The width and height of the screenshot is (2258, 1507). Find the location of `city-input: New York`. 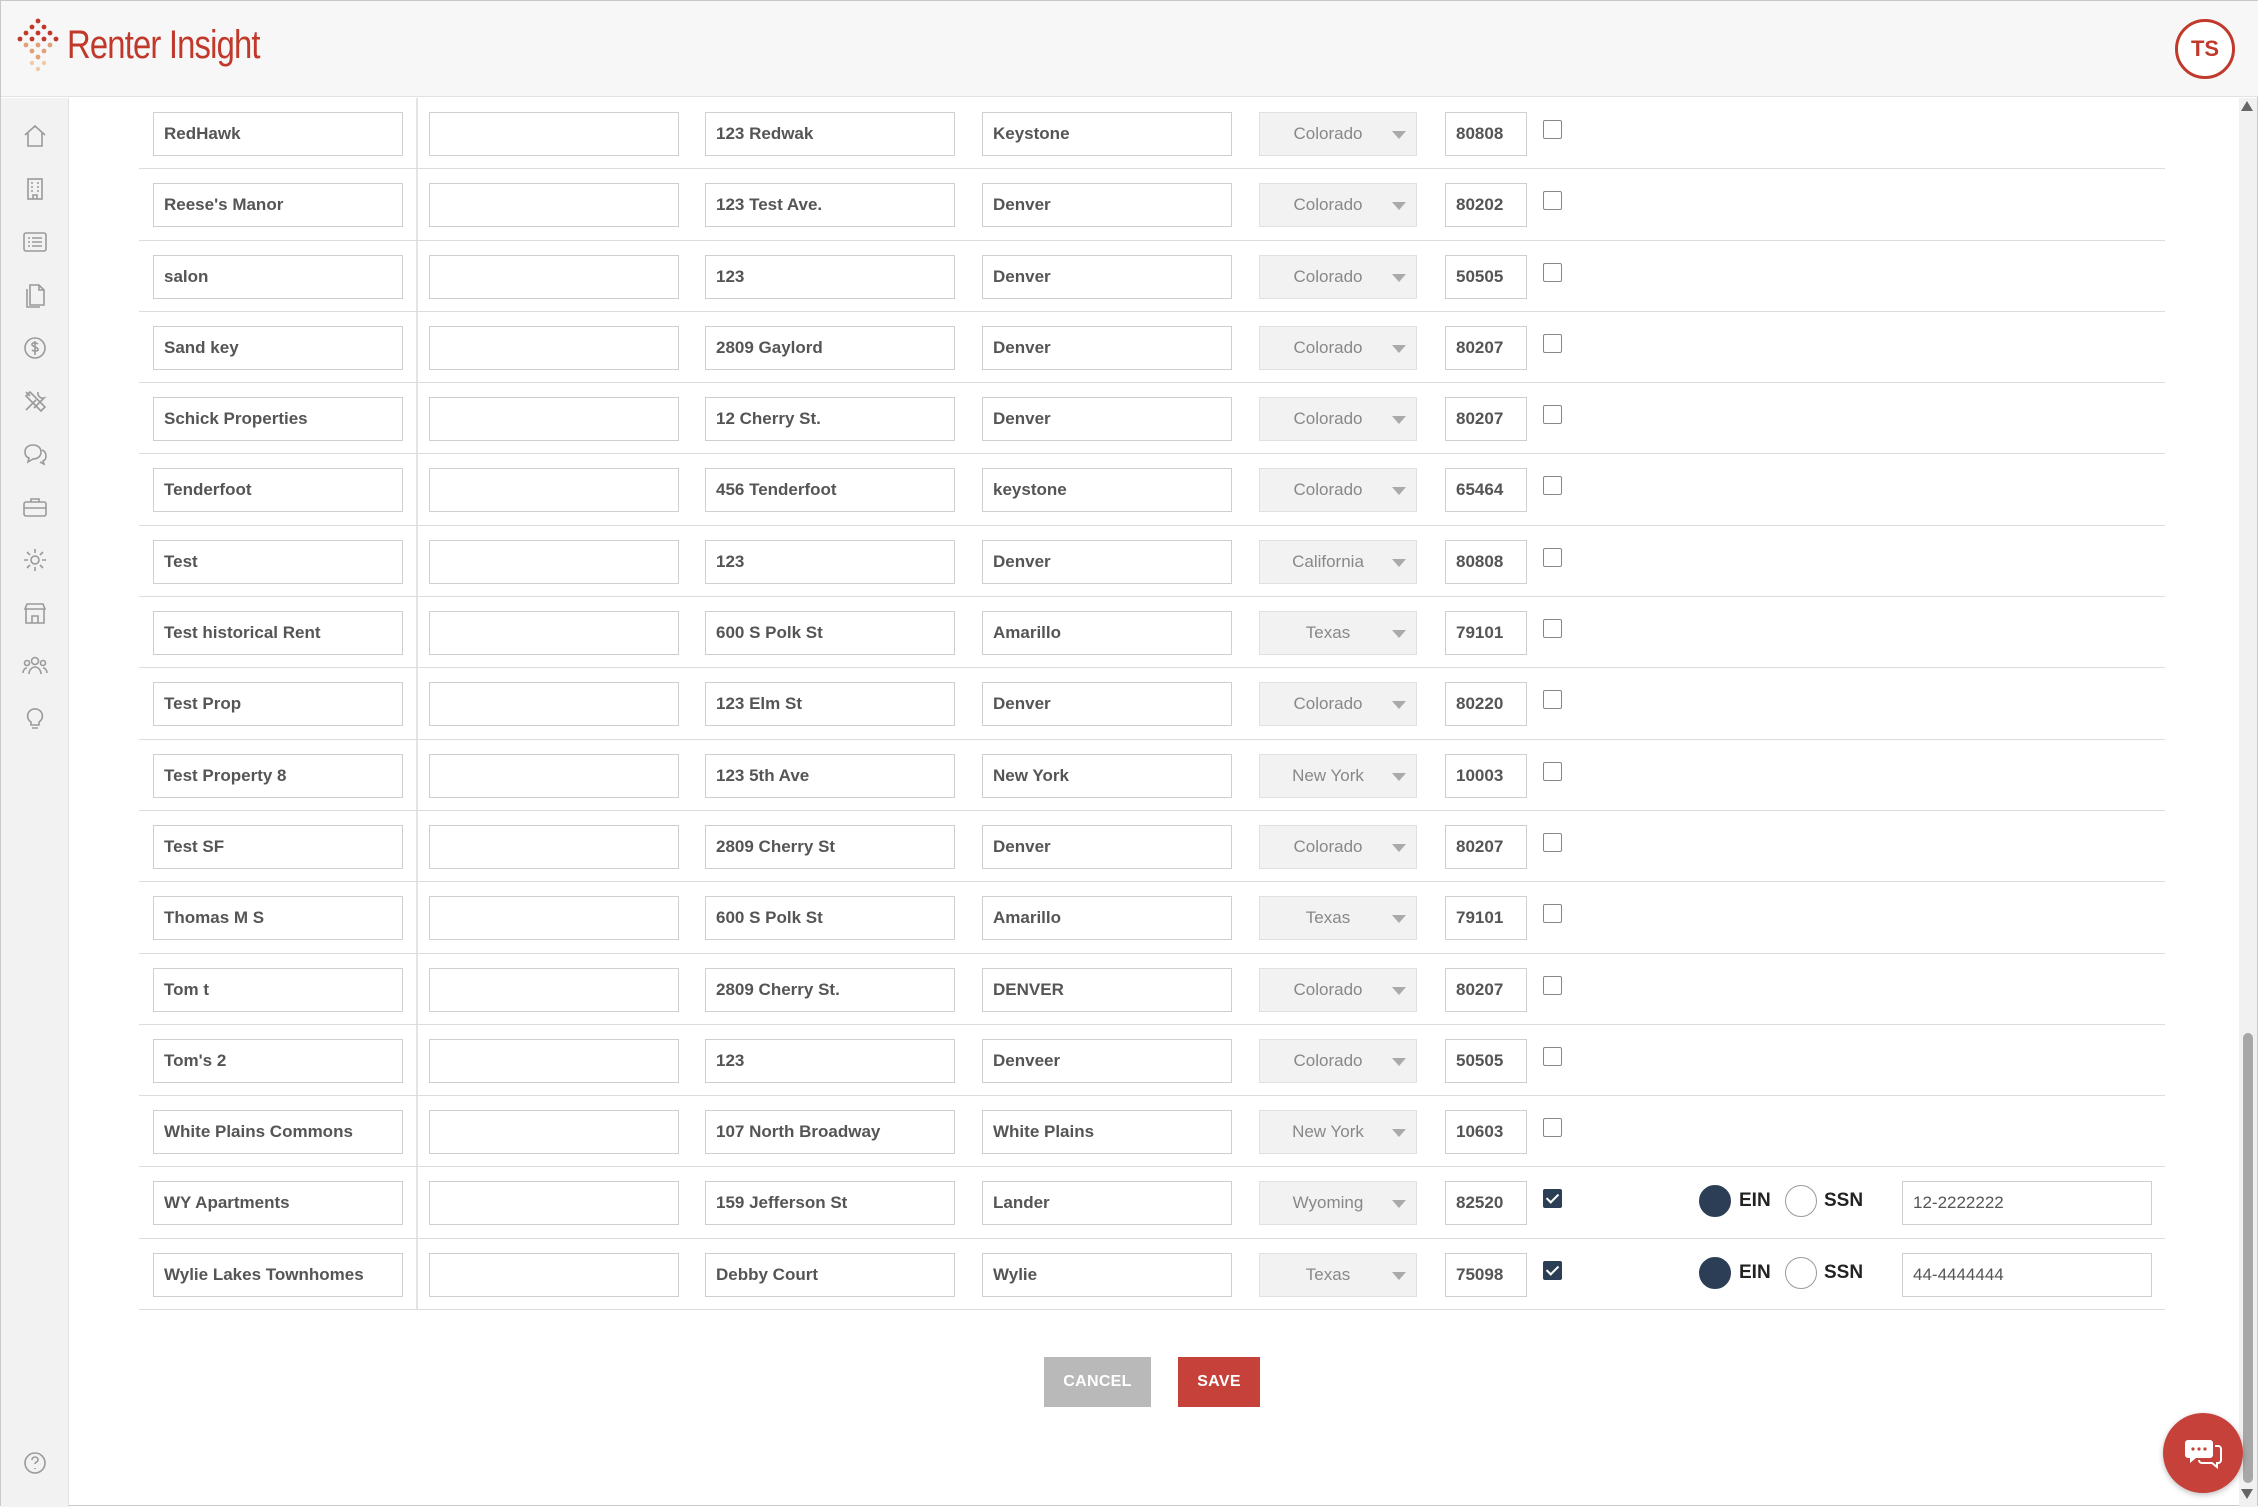

city-input: New York is located at coordinates (1107, 775).